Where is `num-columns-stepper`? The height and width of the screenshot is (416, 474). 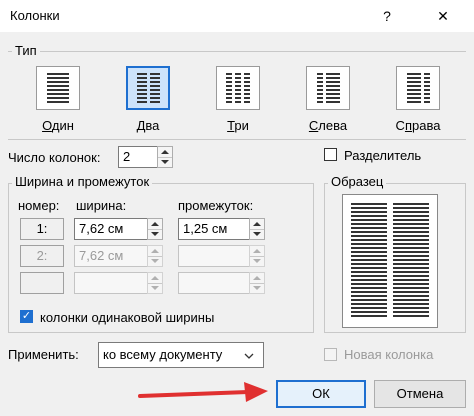 num-columns-stepper is located at coordinates (165, 157).